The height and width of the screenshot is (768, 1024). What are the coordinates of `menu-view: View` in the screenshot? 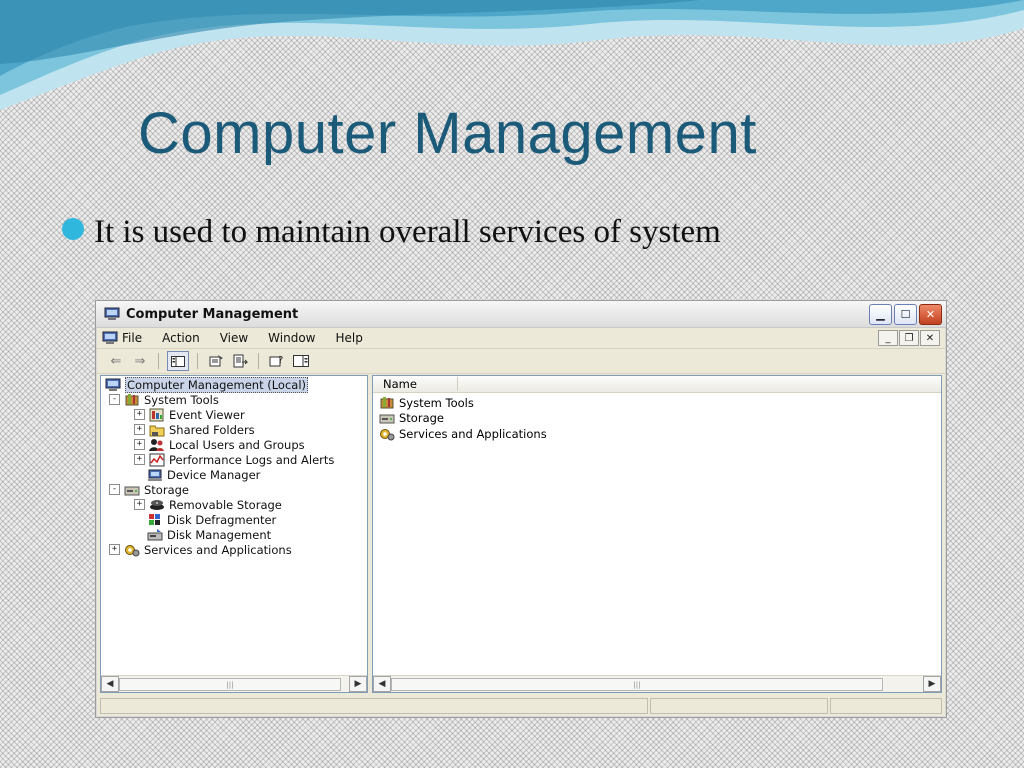 It's located at (234, 338).